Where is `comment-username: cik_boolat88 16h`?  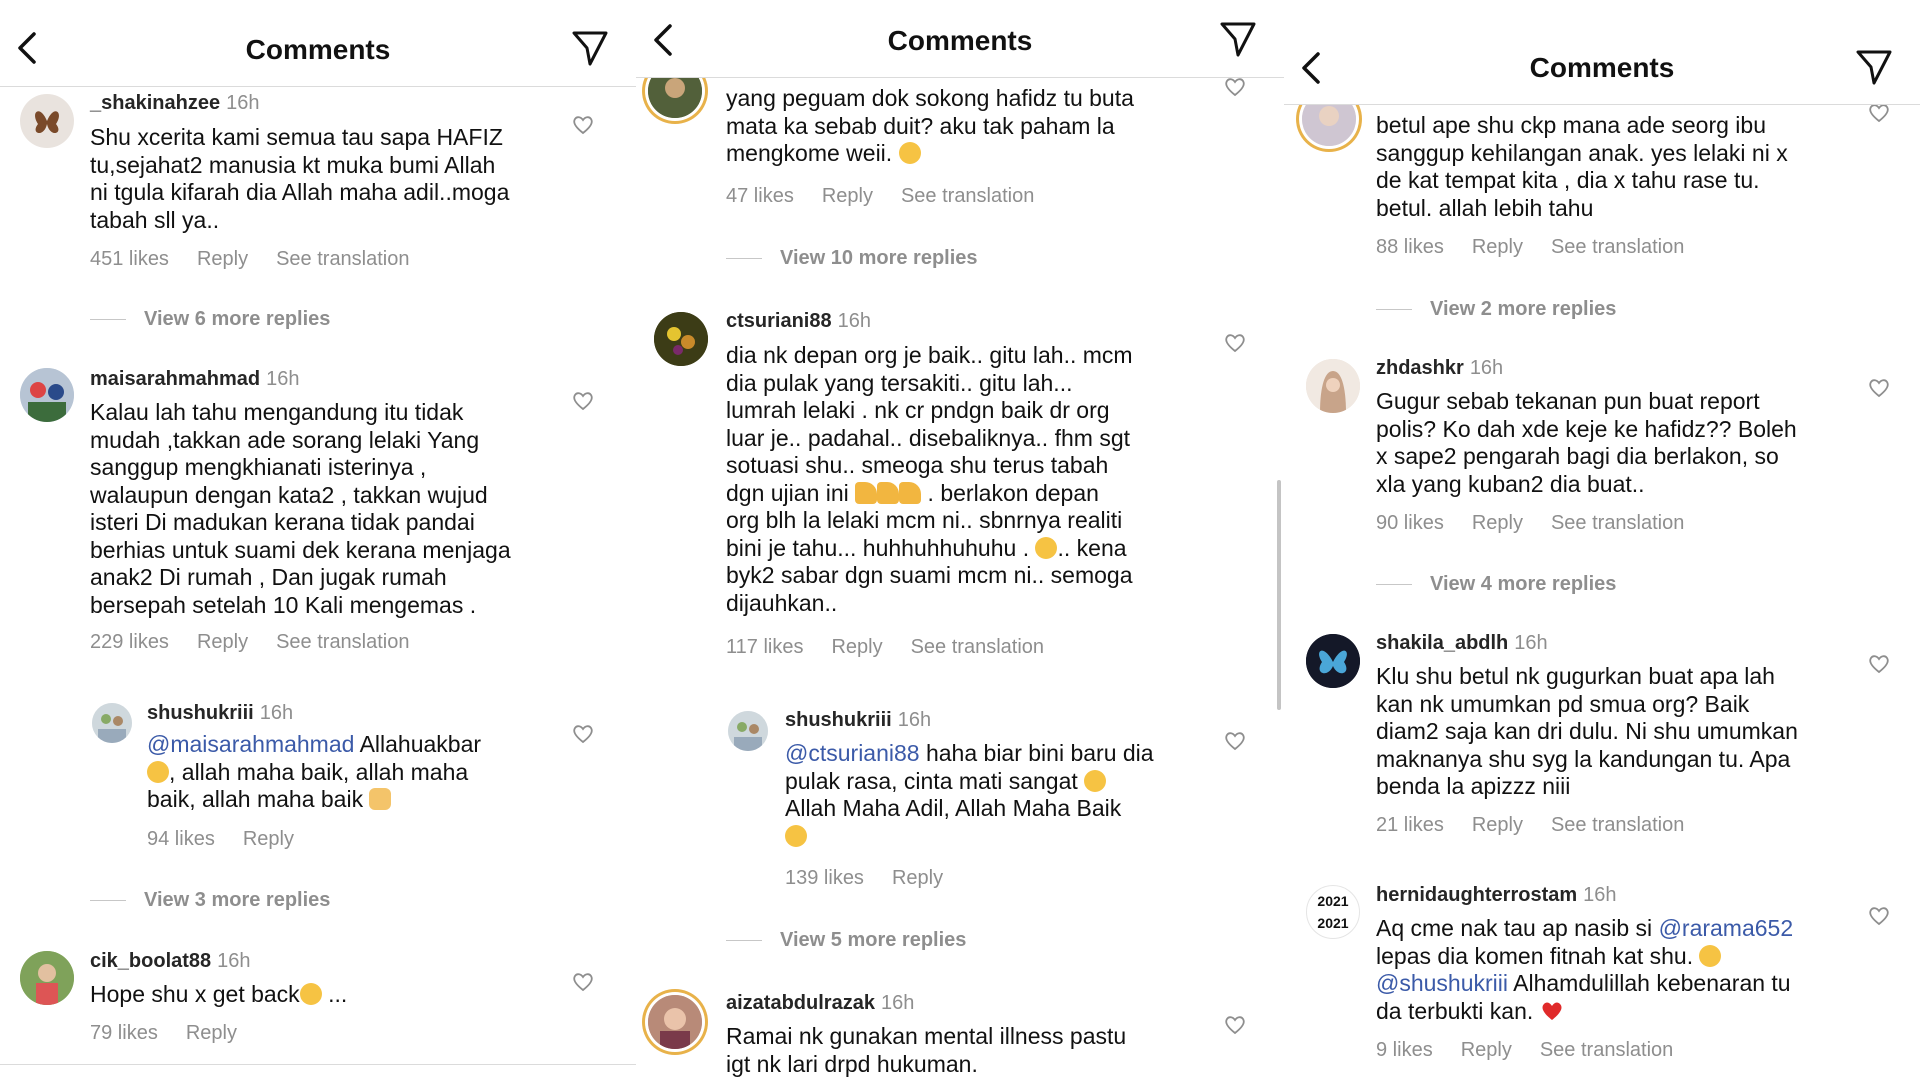 comment-username: cik_boolat88 16h is located at coordinates (170, 961).